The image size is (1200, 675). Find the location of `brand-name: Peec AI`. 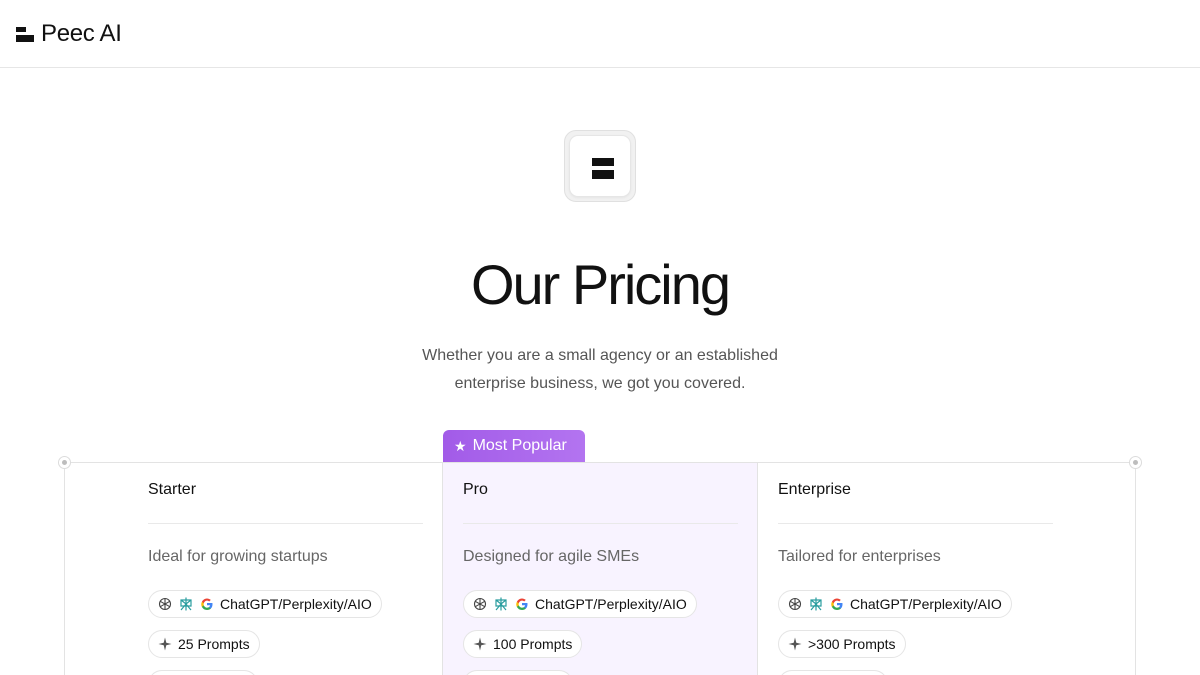

brand-name: Peec AI is located at coordinates (81, 33).